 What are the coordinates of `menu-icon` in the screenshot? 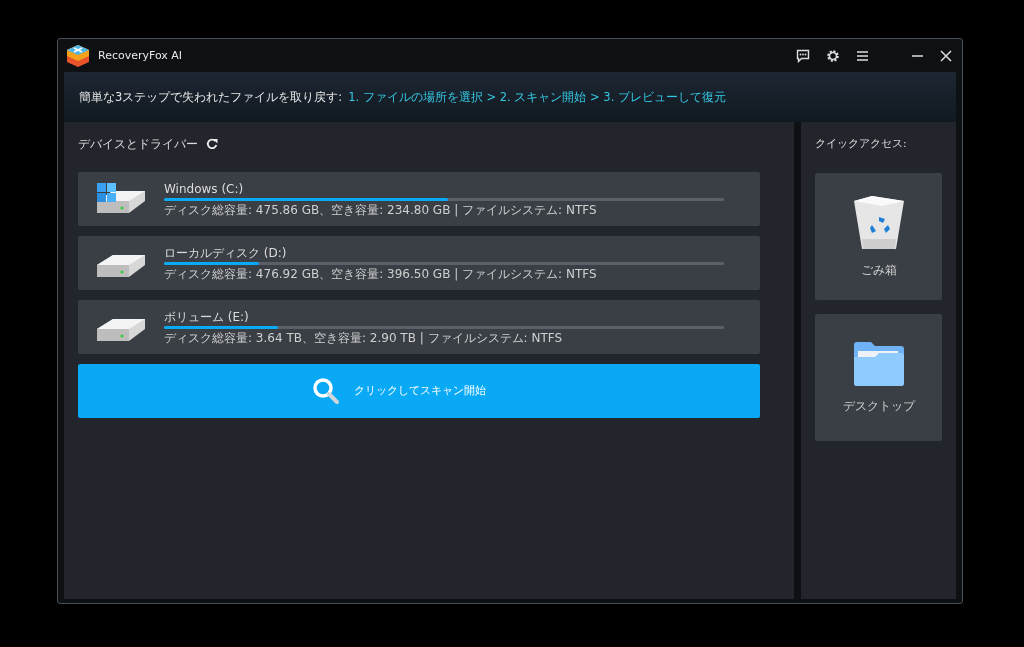 It's located at (862, 55).